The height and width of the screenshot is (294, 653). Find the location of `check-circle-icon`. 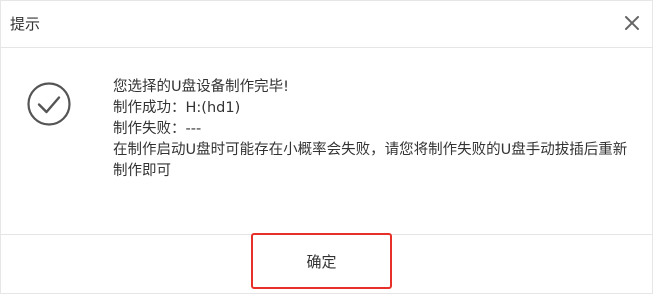

check-circle-icon is located at coordinates (49, 104).